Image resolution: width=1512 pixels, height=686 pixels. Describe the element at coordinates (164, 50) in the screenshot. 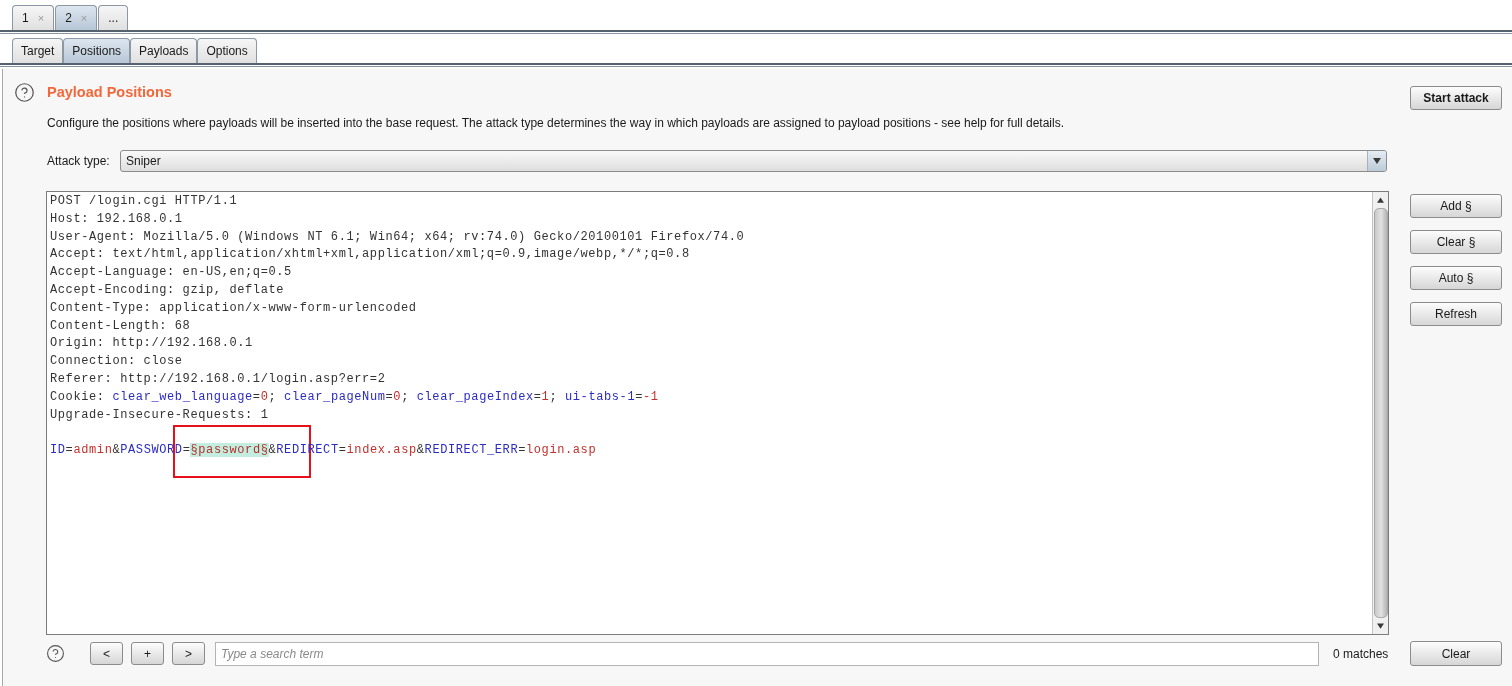

I see `tab: Payloads` at that location.